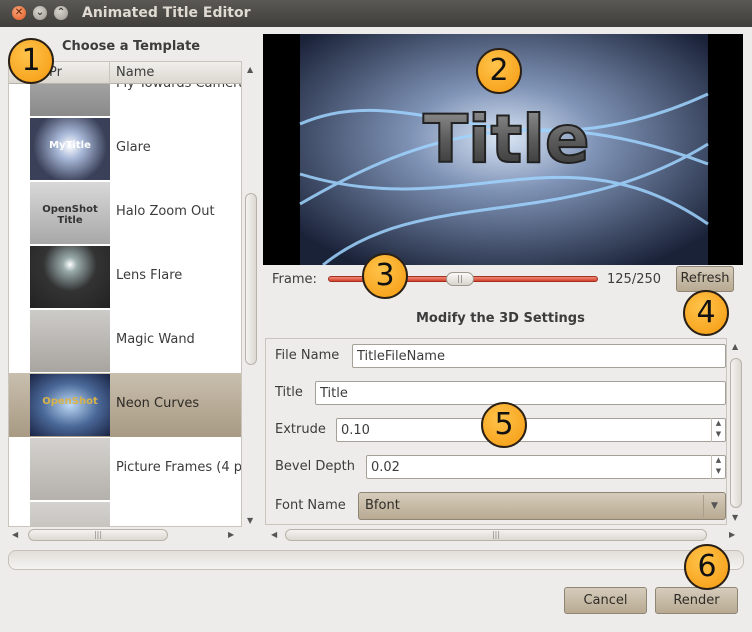 This screenshot has width=752, height=632. I want to click on window-title: Animated Title Editor, so click(166, 13).